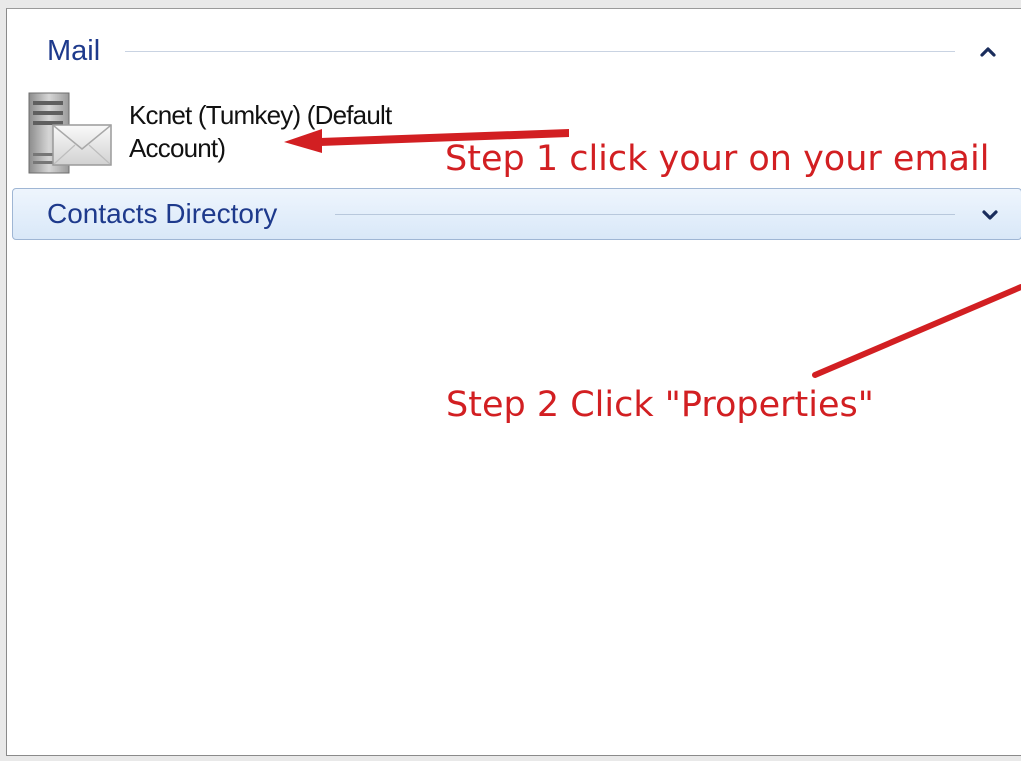 This screenshot has width=1021, height=761. What do you see at coordinates (260, 131) in the screenshot?
I see `account-name: Kcnet (Tumkey) (Default Account)` at bounding box center [260, 131].